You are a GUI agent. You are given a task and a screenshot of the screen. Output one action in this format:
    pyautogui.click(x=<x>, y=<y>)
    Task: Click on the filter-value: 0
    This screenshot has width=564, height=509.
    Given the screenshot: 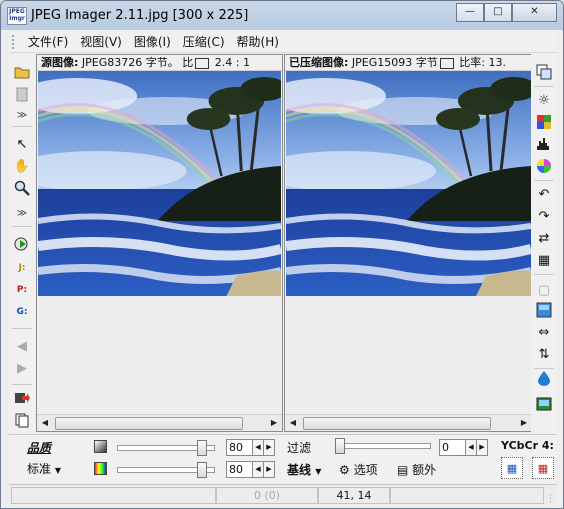 What is the action you would take?
    pyautogui.click(x=453, y=447)
    